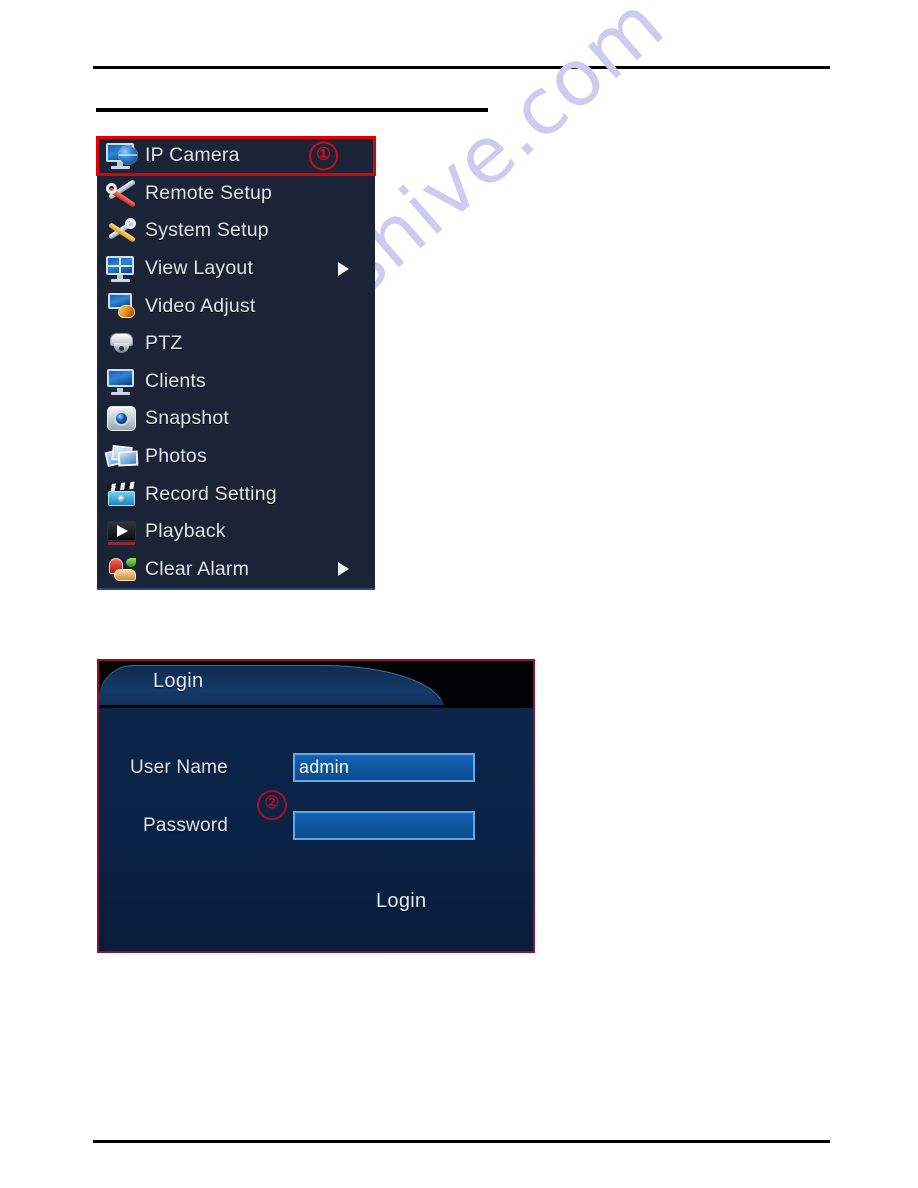 Image resolution: width=918 pixels, height=1188 pixels. What do you see at coordinates (164, 343) in the screenshot?
I see `menu-item-label: PTZ` at bounding box center [164, 343].